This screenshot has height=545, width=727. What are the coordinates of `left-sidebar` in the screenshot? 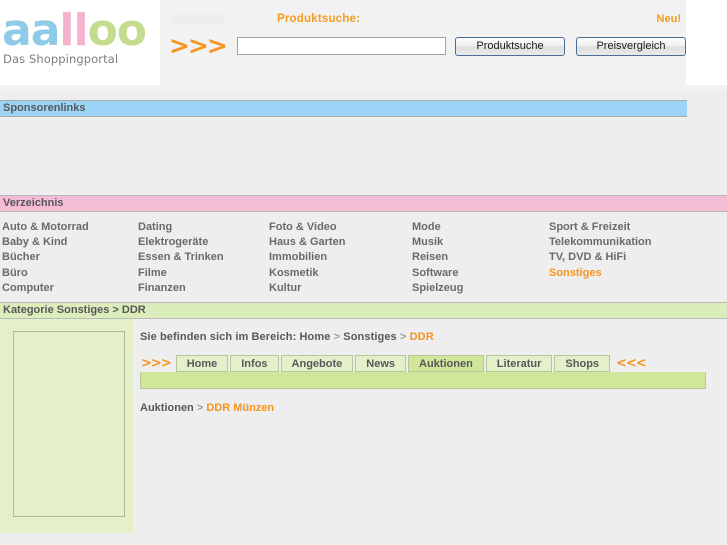 It's located at (66, 426).